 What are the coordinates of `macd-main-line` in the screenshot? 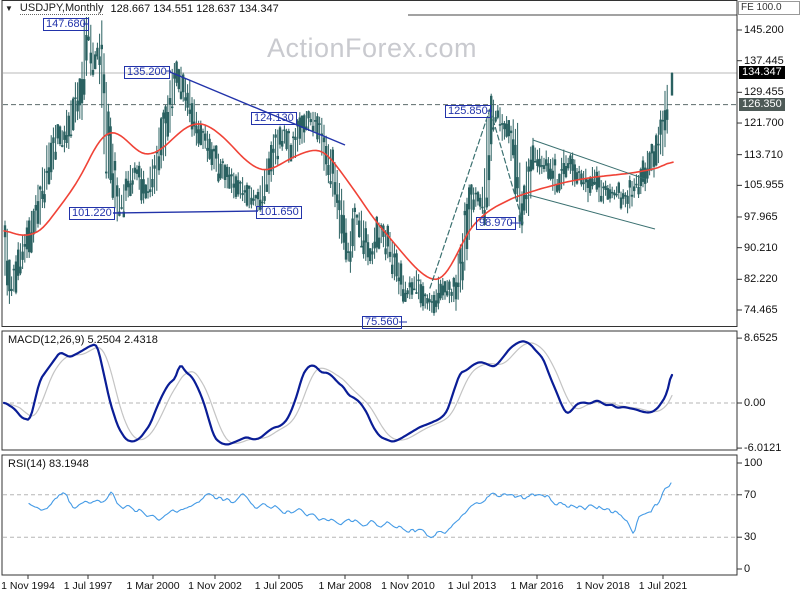 It's located at (338, 393).